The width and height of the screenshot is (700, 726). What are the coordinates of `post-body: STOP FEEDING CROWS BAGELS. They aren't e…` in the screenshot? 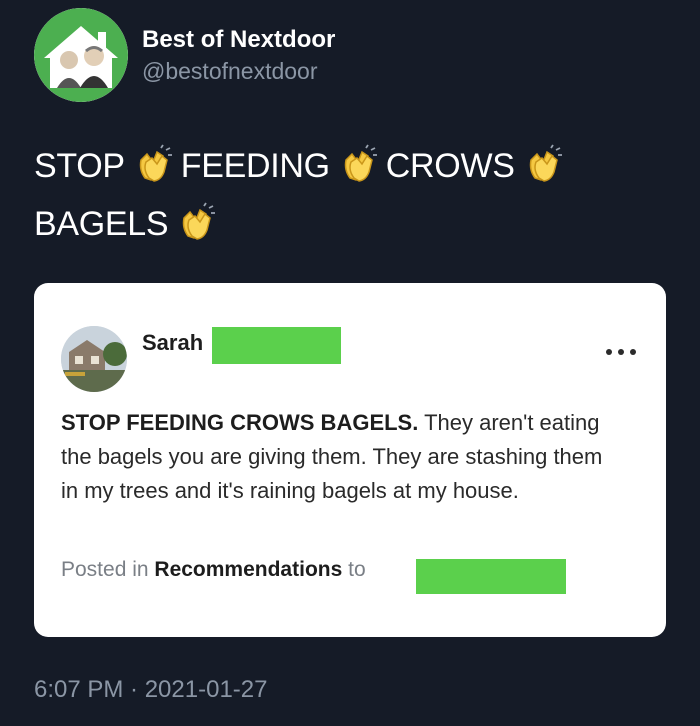 It's located at (341, 457).